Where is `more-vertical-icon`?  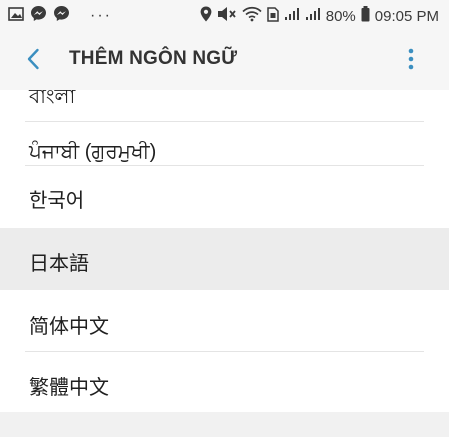 more-vertical-icon is located at coordinates (411, 61).